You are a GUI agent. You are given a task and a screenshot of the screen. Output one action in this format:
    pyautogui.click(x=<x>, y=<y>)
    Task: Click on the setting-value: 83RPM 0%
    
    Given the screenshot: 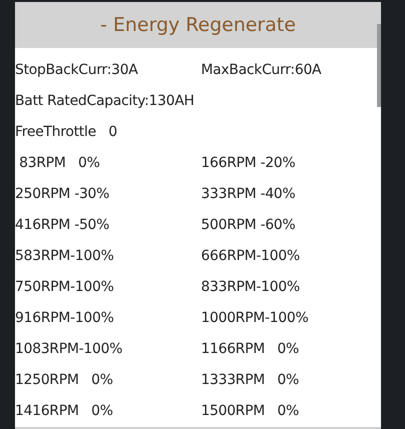 What is the action you would take?
    pyautogui.click(x=59, y=162)
    